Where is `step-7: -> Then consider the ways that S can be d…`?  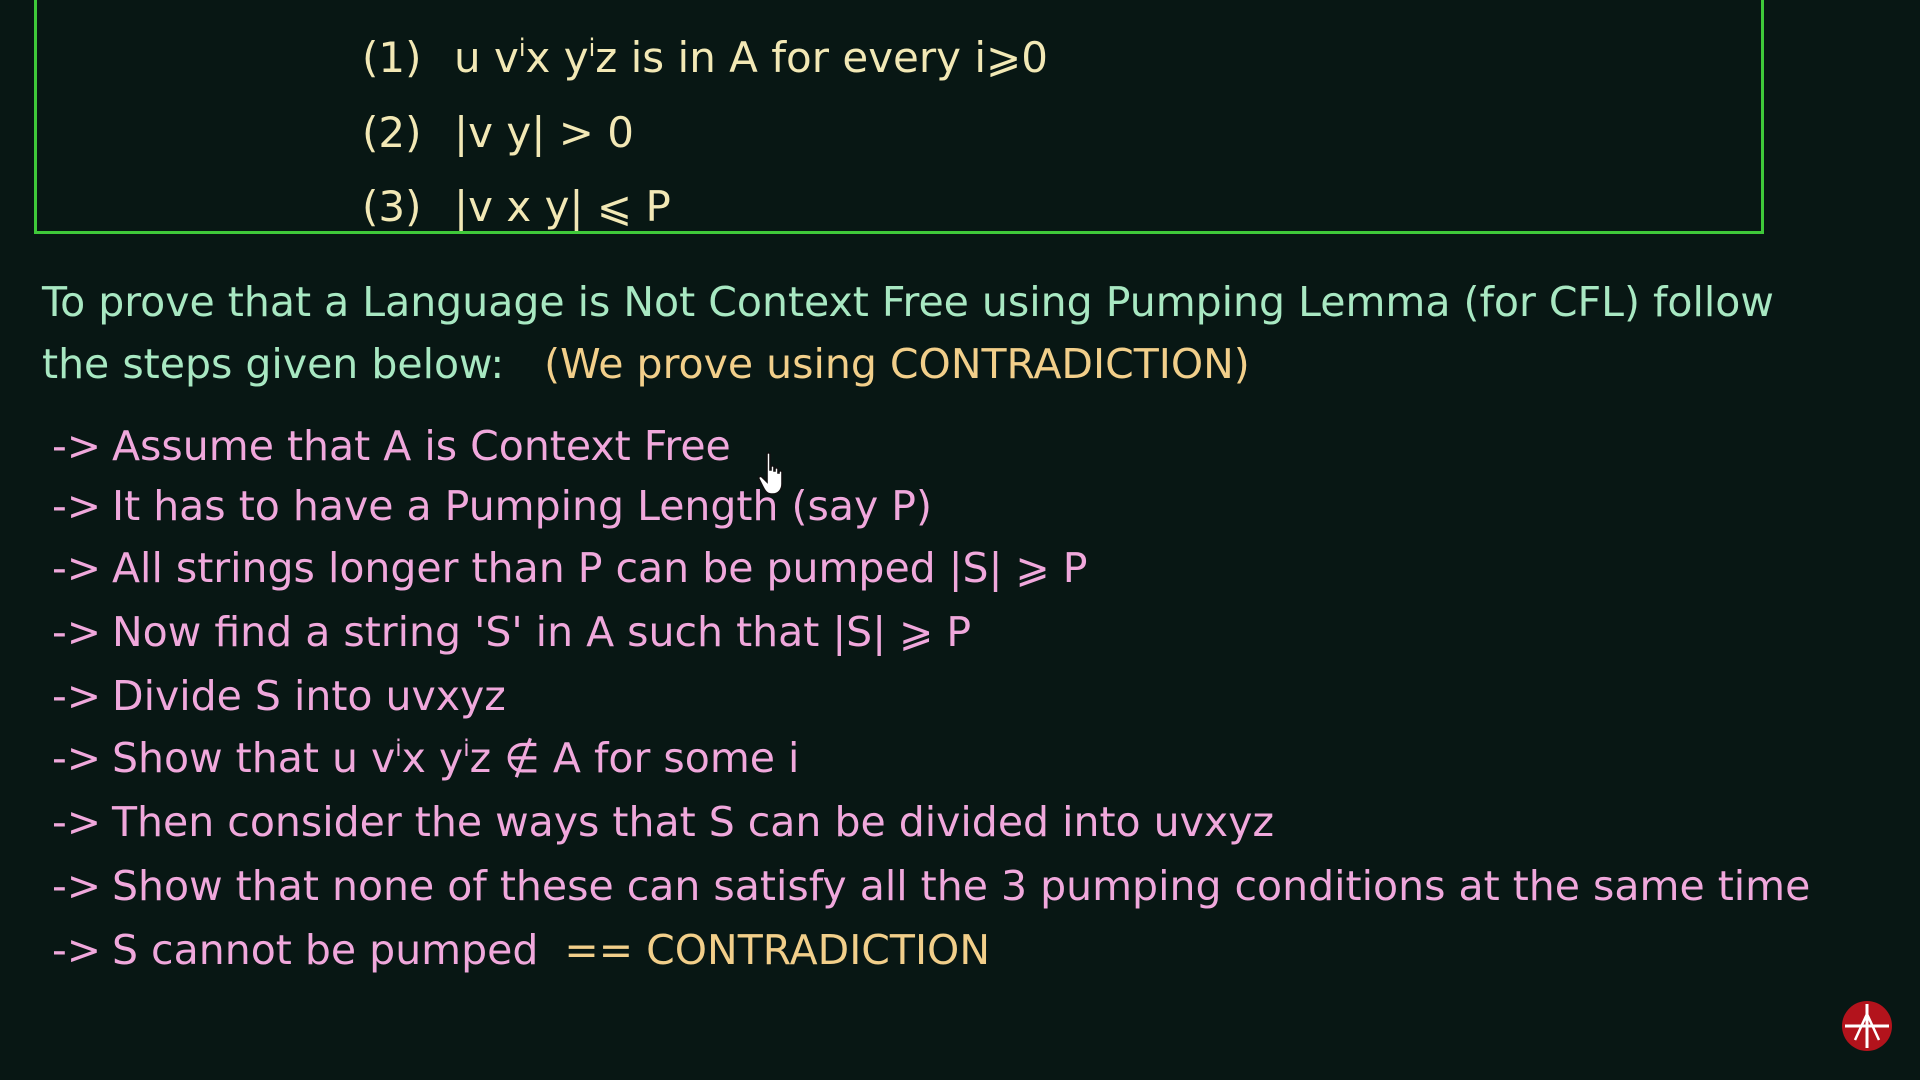 step-7: -> Then consider the ways that S can be d… is located at coordinates (663, 822).